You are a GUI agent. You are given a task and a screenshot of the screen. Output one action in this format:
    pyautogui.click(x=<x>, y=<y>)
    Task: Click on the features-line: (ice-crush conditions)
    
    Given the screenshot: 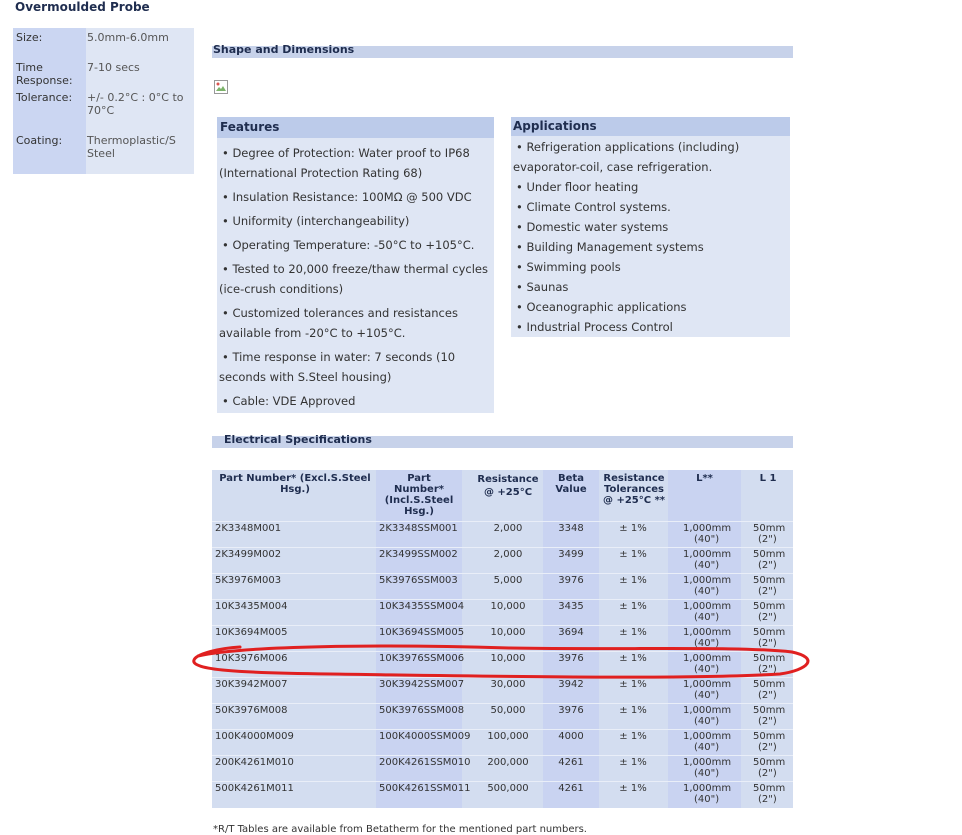 What is the action you would take?
    pyautogui.click(x=281, y=289)
    